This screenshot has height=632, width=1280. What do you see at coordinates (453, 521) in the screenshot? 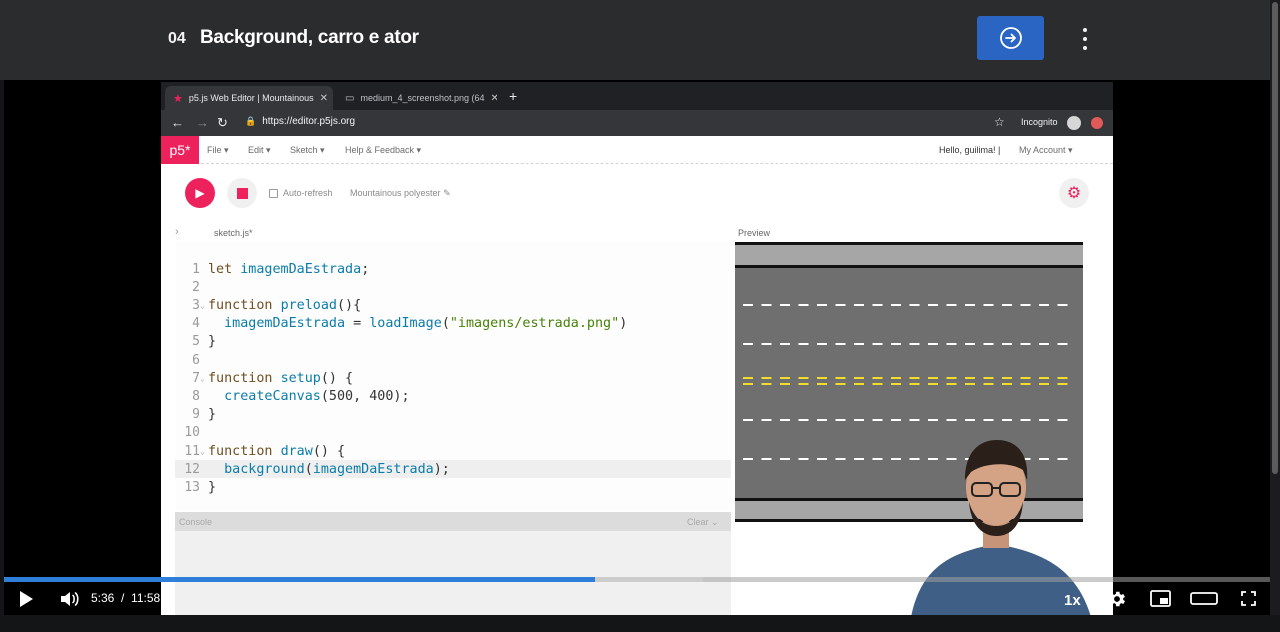
I see `console-bar: Console Clear ⌄` at bounding box center [453, 521].